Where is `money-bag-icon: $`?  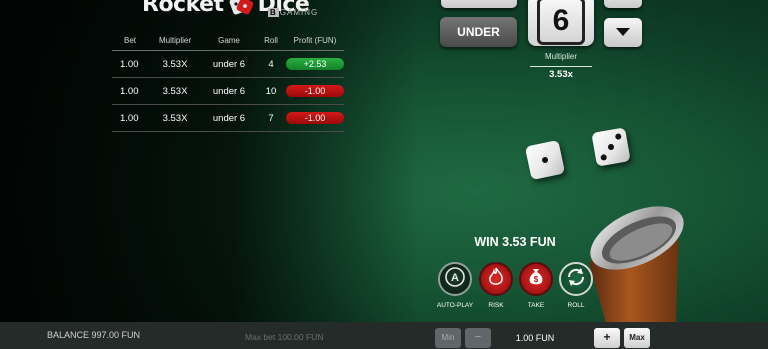
money-bag-icon: $ is located at coordinates (536, 279).